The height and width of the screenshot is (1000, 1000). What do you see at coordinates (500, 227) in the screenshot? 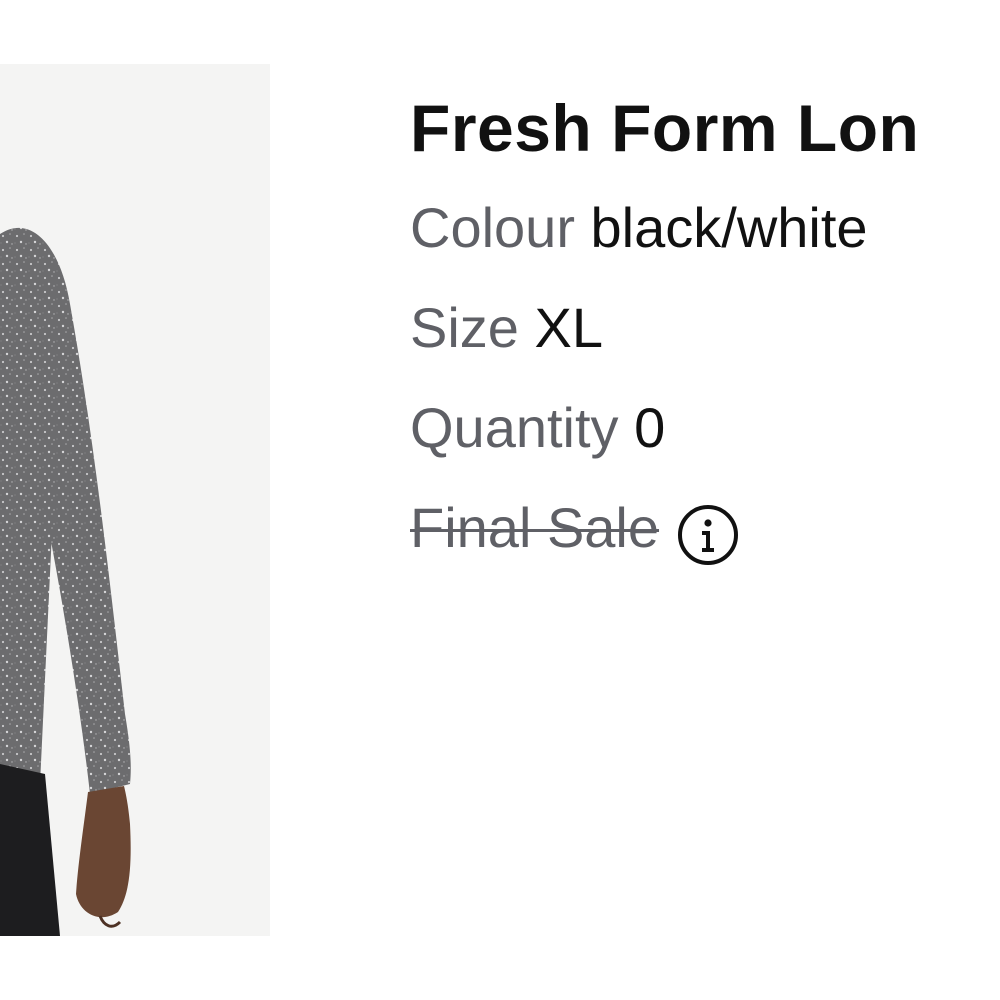
I see `colour-label: Colour` at bounding box center [500, 227].